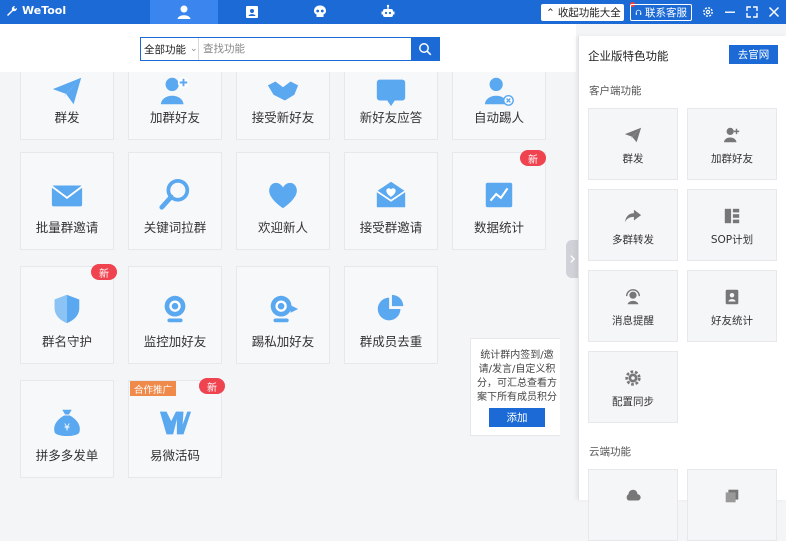 The image size is (786, 541). I want to click on settings-button, so click(708, 11).